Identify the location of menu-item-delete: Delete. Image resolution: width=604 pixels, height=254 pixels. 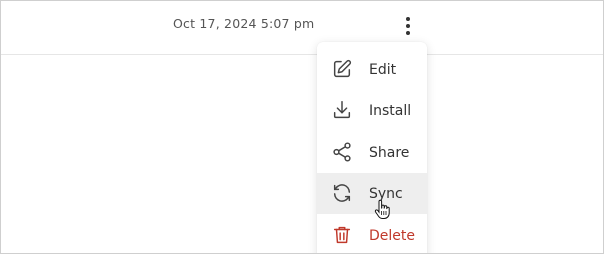
(372, 234).